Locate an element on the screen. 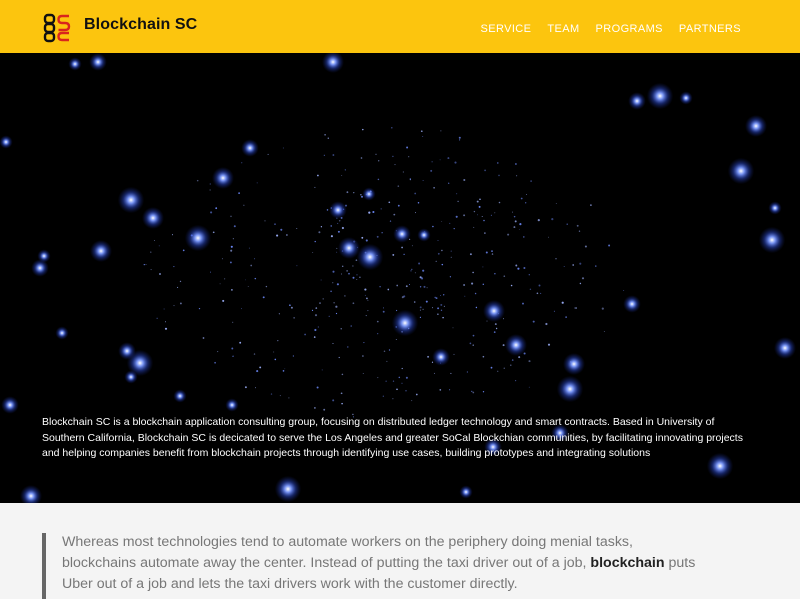 This screenshot has width=800, height=599. nav-menu: SERVICE TEAM PROGRAMS PARTNERS is located at coordinates (610, 29).